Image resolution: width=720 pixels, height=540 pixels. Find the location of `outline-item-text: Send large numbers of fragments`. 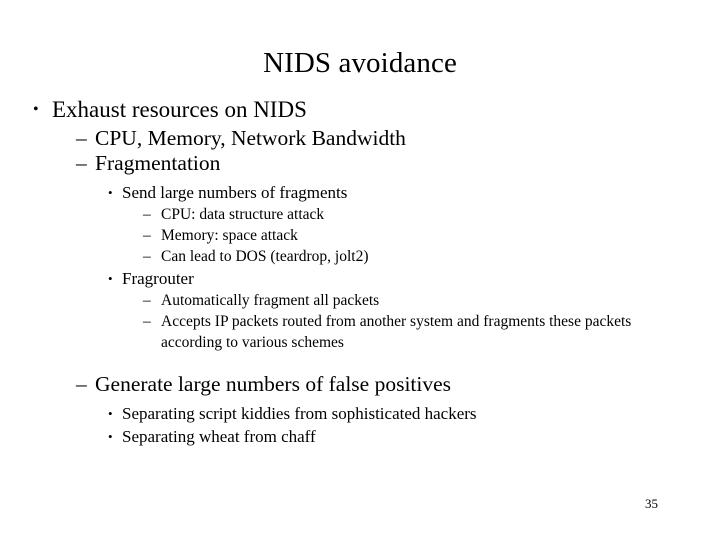

outline-item-text: Send large numbers of fragments is located at coordinates (235, 192).